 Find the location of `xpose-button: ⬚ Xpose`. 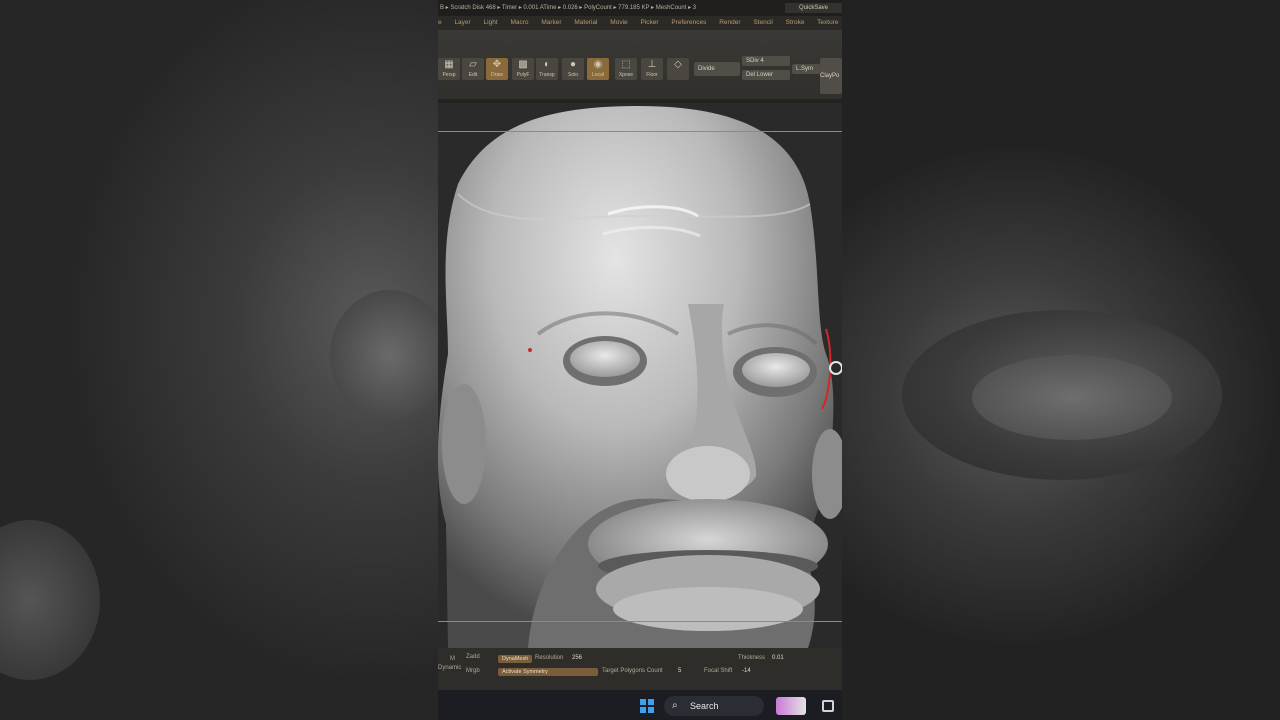

xpose-button: ⬚ Xpose is located at coordinates (626, 69).